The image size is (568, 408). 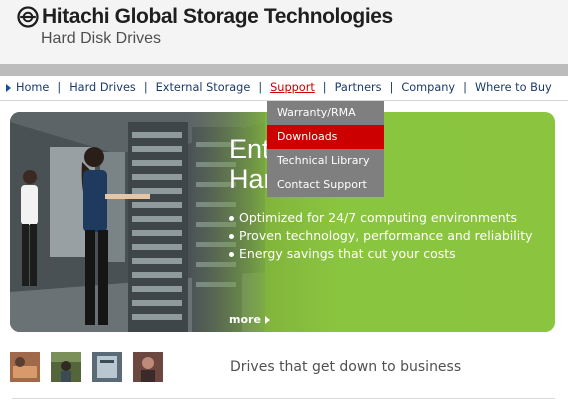 What do you see at coordinates (86, 367) in the screenshot?
I see `thumbnail-strip` at bounding box center [86, 367].